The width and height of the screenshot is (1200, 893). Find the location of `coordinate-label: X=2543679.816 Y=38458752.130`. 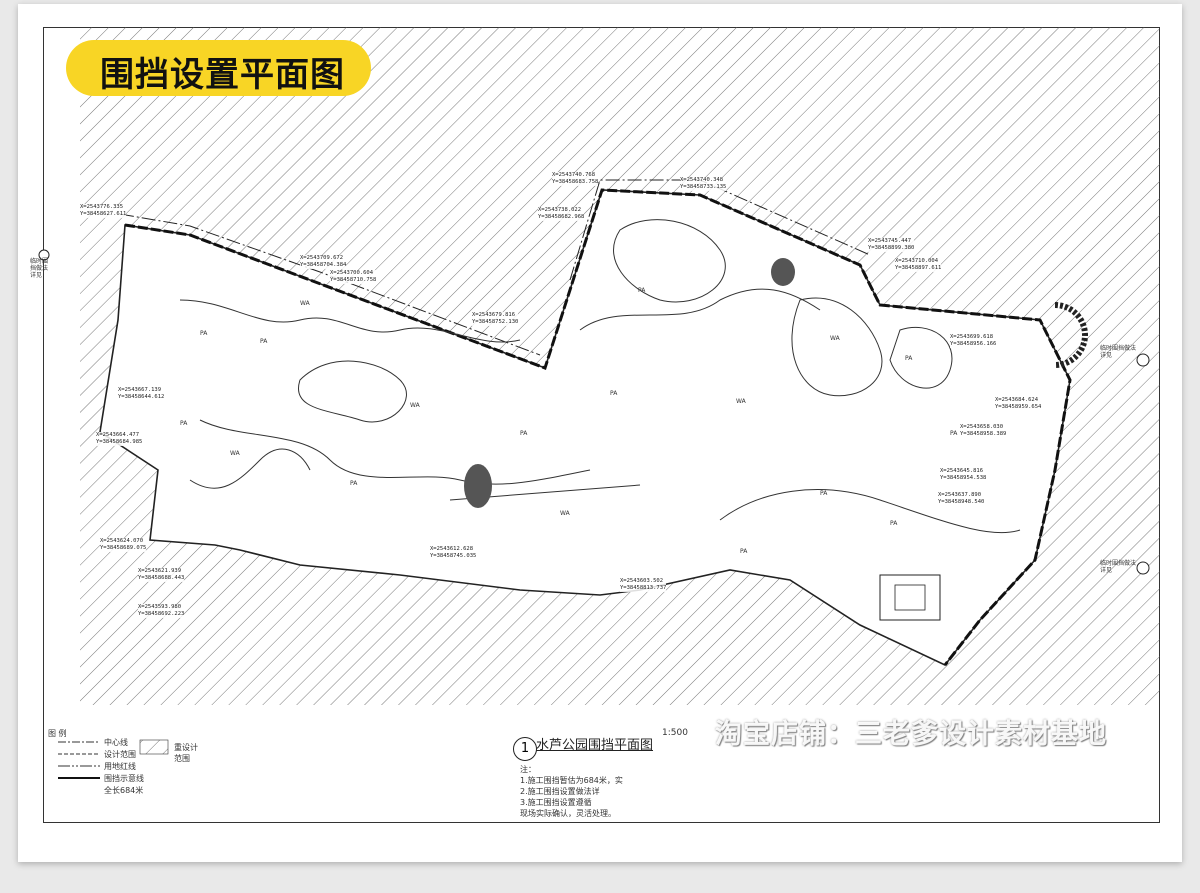

coordinate-label: X=2543679.816 Y=38458752.130 is located at coordinates (495, 319).